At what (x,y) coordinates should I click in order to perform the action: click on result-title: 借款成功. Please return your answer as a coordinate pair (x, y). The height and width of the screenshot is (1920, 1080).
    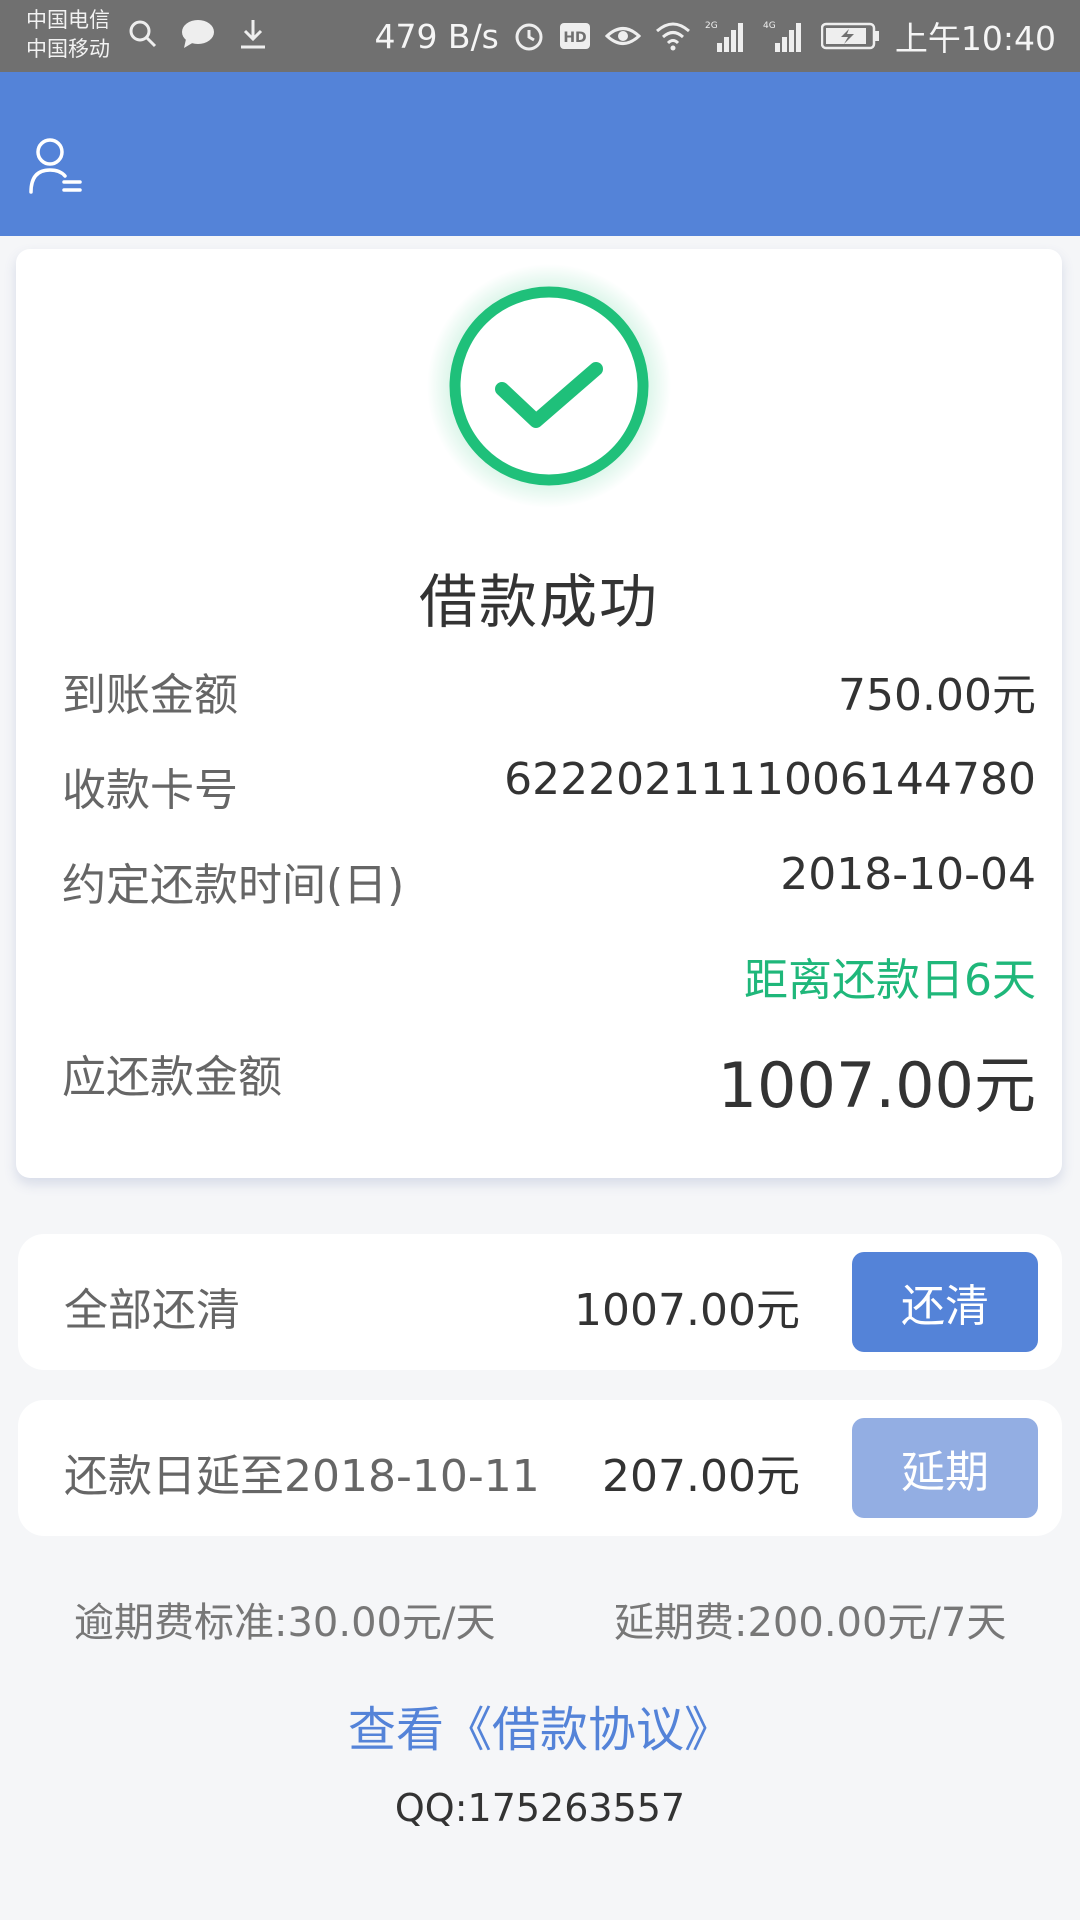
    Looking at the image, I should click on (538, 602).